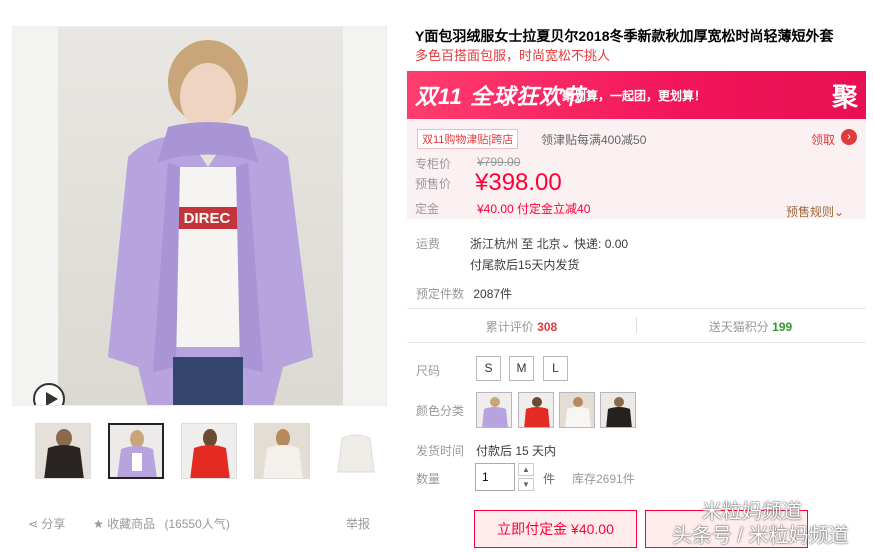 The height and width of the screenshot is (553, 873). What do you see at coordinates (197, 524) in the screenshot?
I see `favorite-count: (16550人气)` at bounding box center [197, 524].